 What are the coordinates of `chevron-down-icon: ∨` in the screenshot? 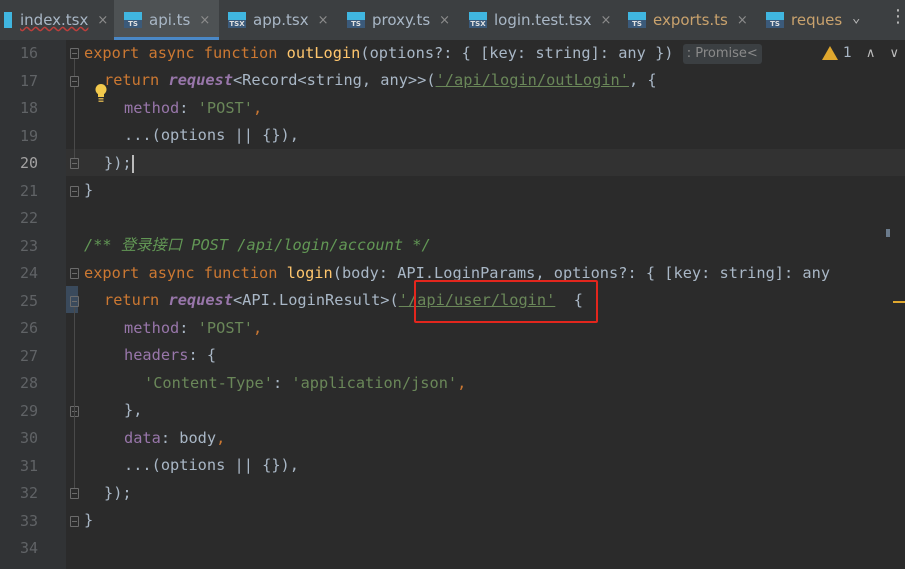 It's located at (894, 53).